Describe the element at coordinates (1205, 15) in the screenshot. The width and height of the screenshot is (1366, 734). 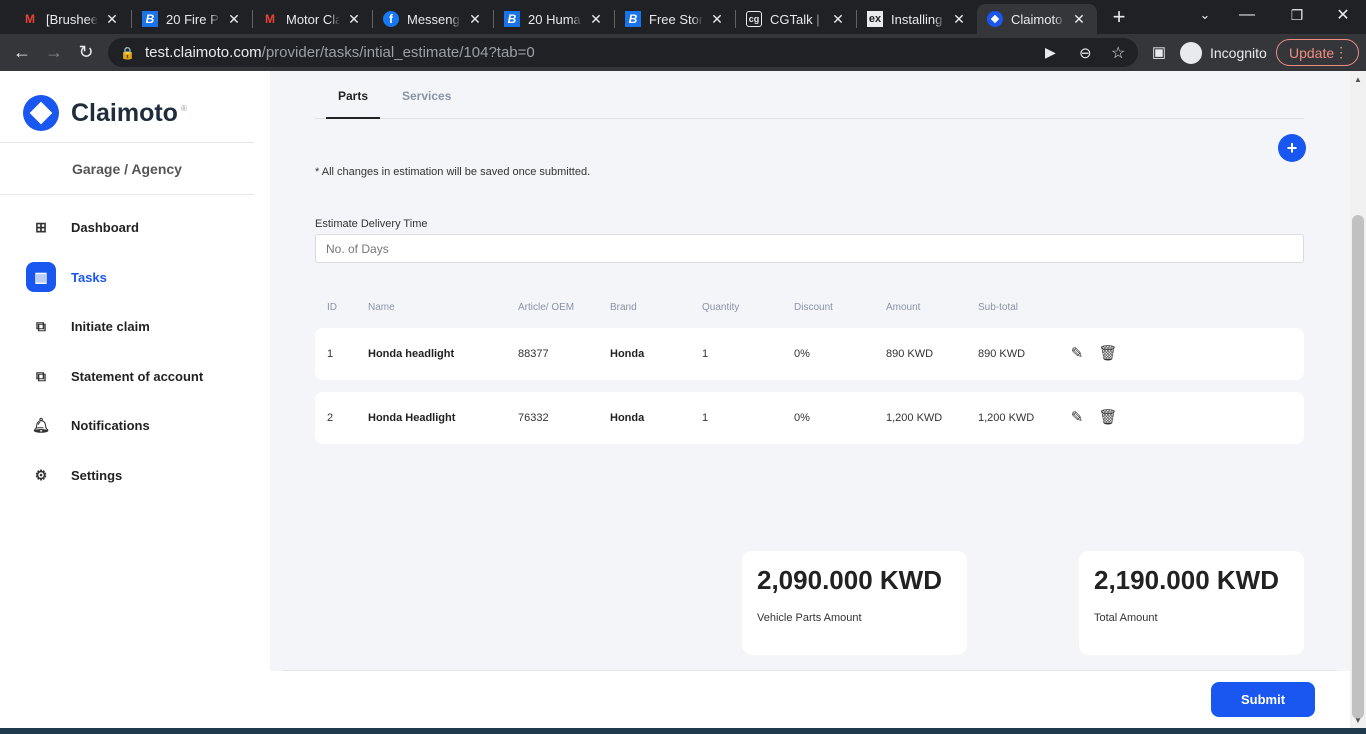
I see `tab-search-icon: ⌄` at that location.